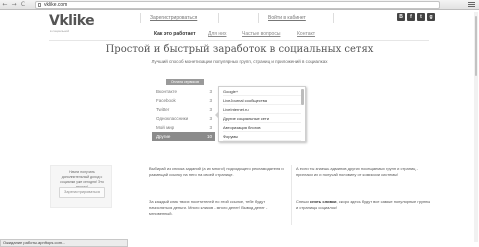 This screenshot has height=247, width=479. I want to click on page-scrollbar, so click(476, 127).